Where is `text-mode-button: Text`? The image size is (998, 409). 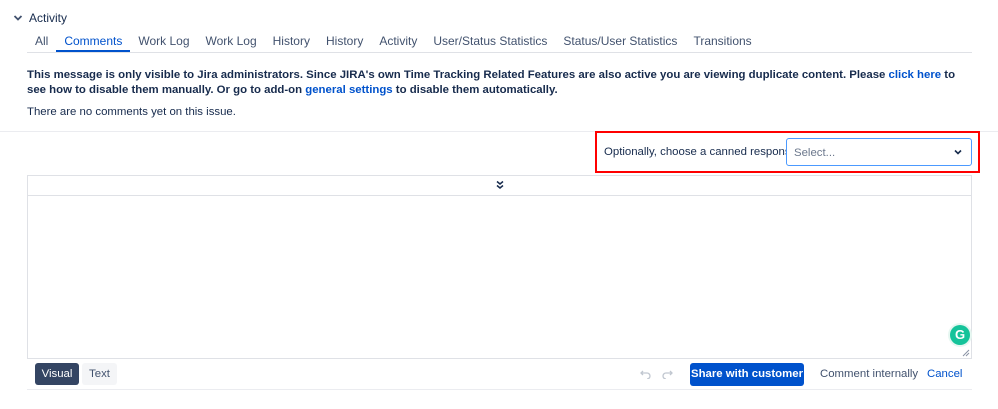 text-mode-button: Text is located at coordinates (99, 374).